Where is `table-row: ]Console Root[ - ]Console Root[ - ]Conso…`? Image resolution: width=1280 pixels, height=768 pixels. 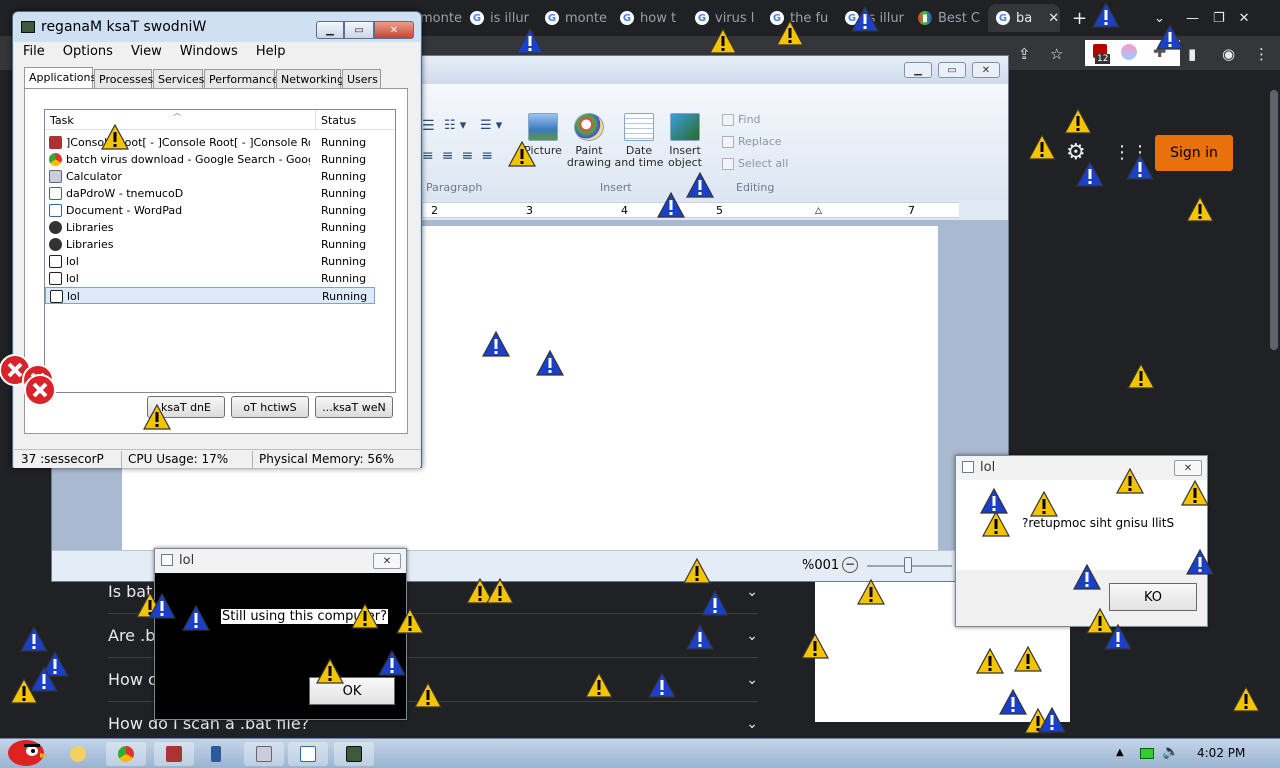
table-row: ]Console Root[ - ]Console Root[ - ]Conso… is located at coordinates (210, 142).